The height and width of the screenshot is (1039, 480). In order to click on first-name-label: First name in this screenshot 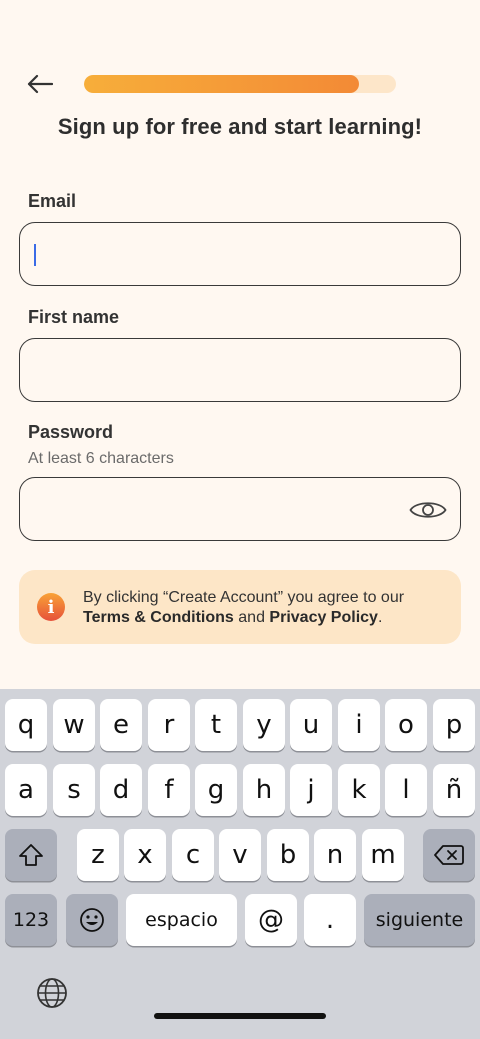, I will do `click(74, 317)`.